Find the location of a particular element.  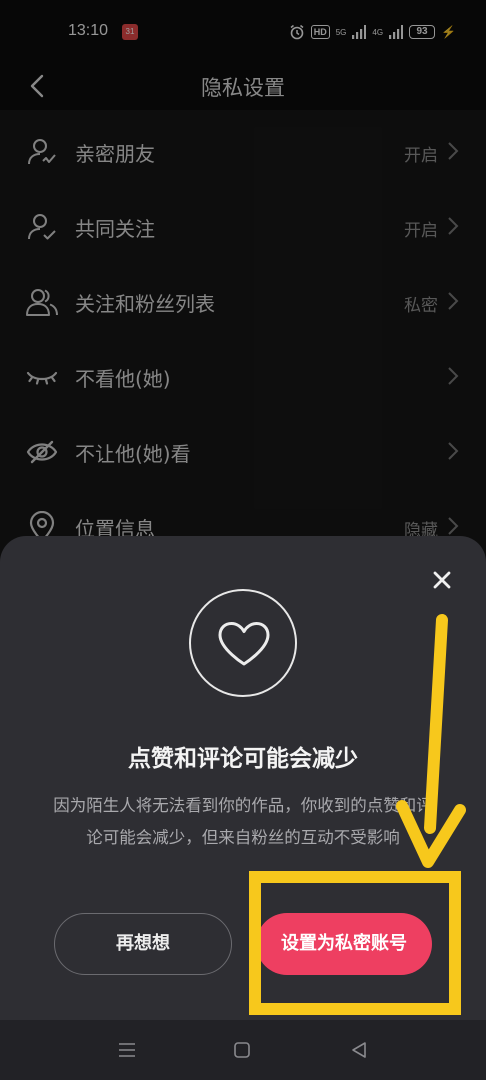

reconsider-button: 再想想 is located at coordinates (143, 944).